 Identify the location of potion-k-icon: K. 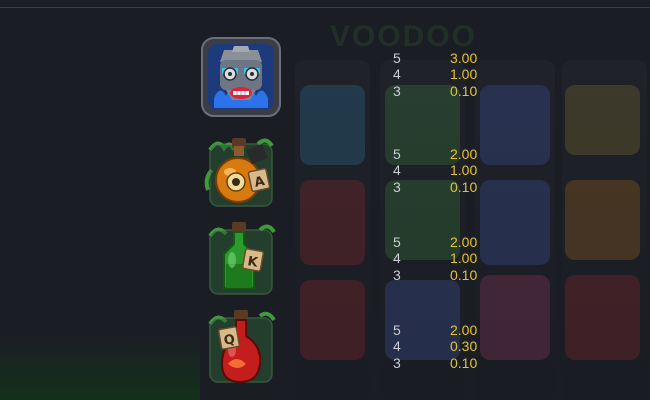
(241, 259).